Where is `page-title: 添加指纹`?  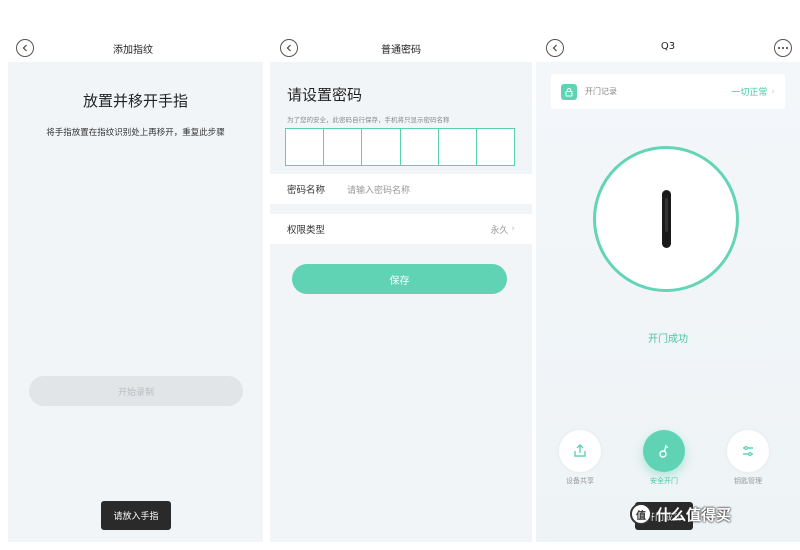
page-title: 添加指纹 is located at coordinates (133, 50).